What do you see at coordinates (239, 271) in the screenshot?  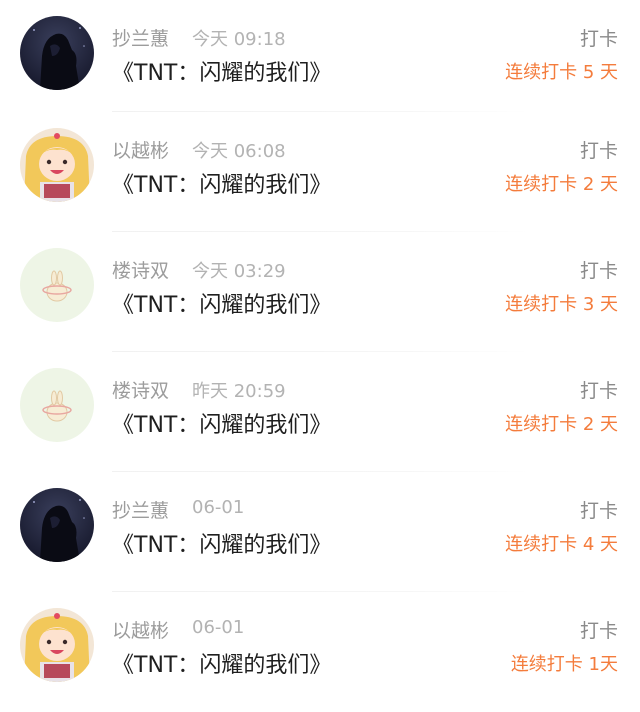 I see `post-time: 今天 03:29` at bounding box center [239, 271].